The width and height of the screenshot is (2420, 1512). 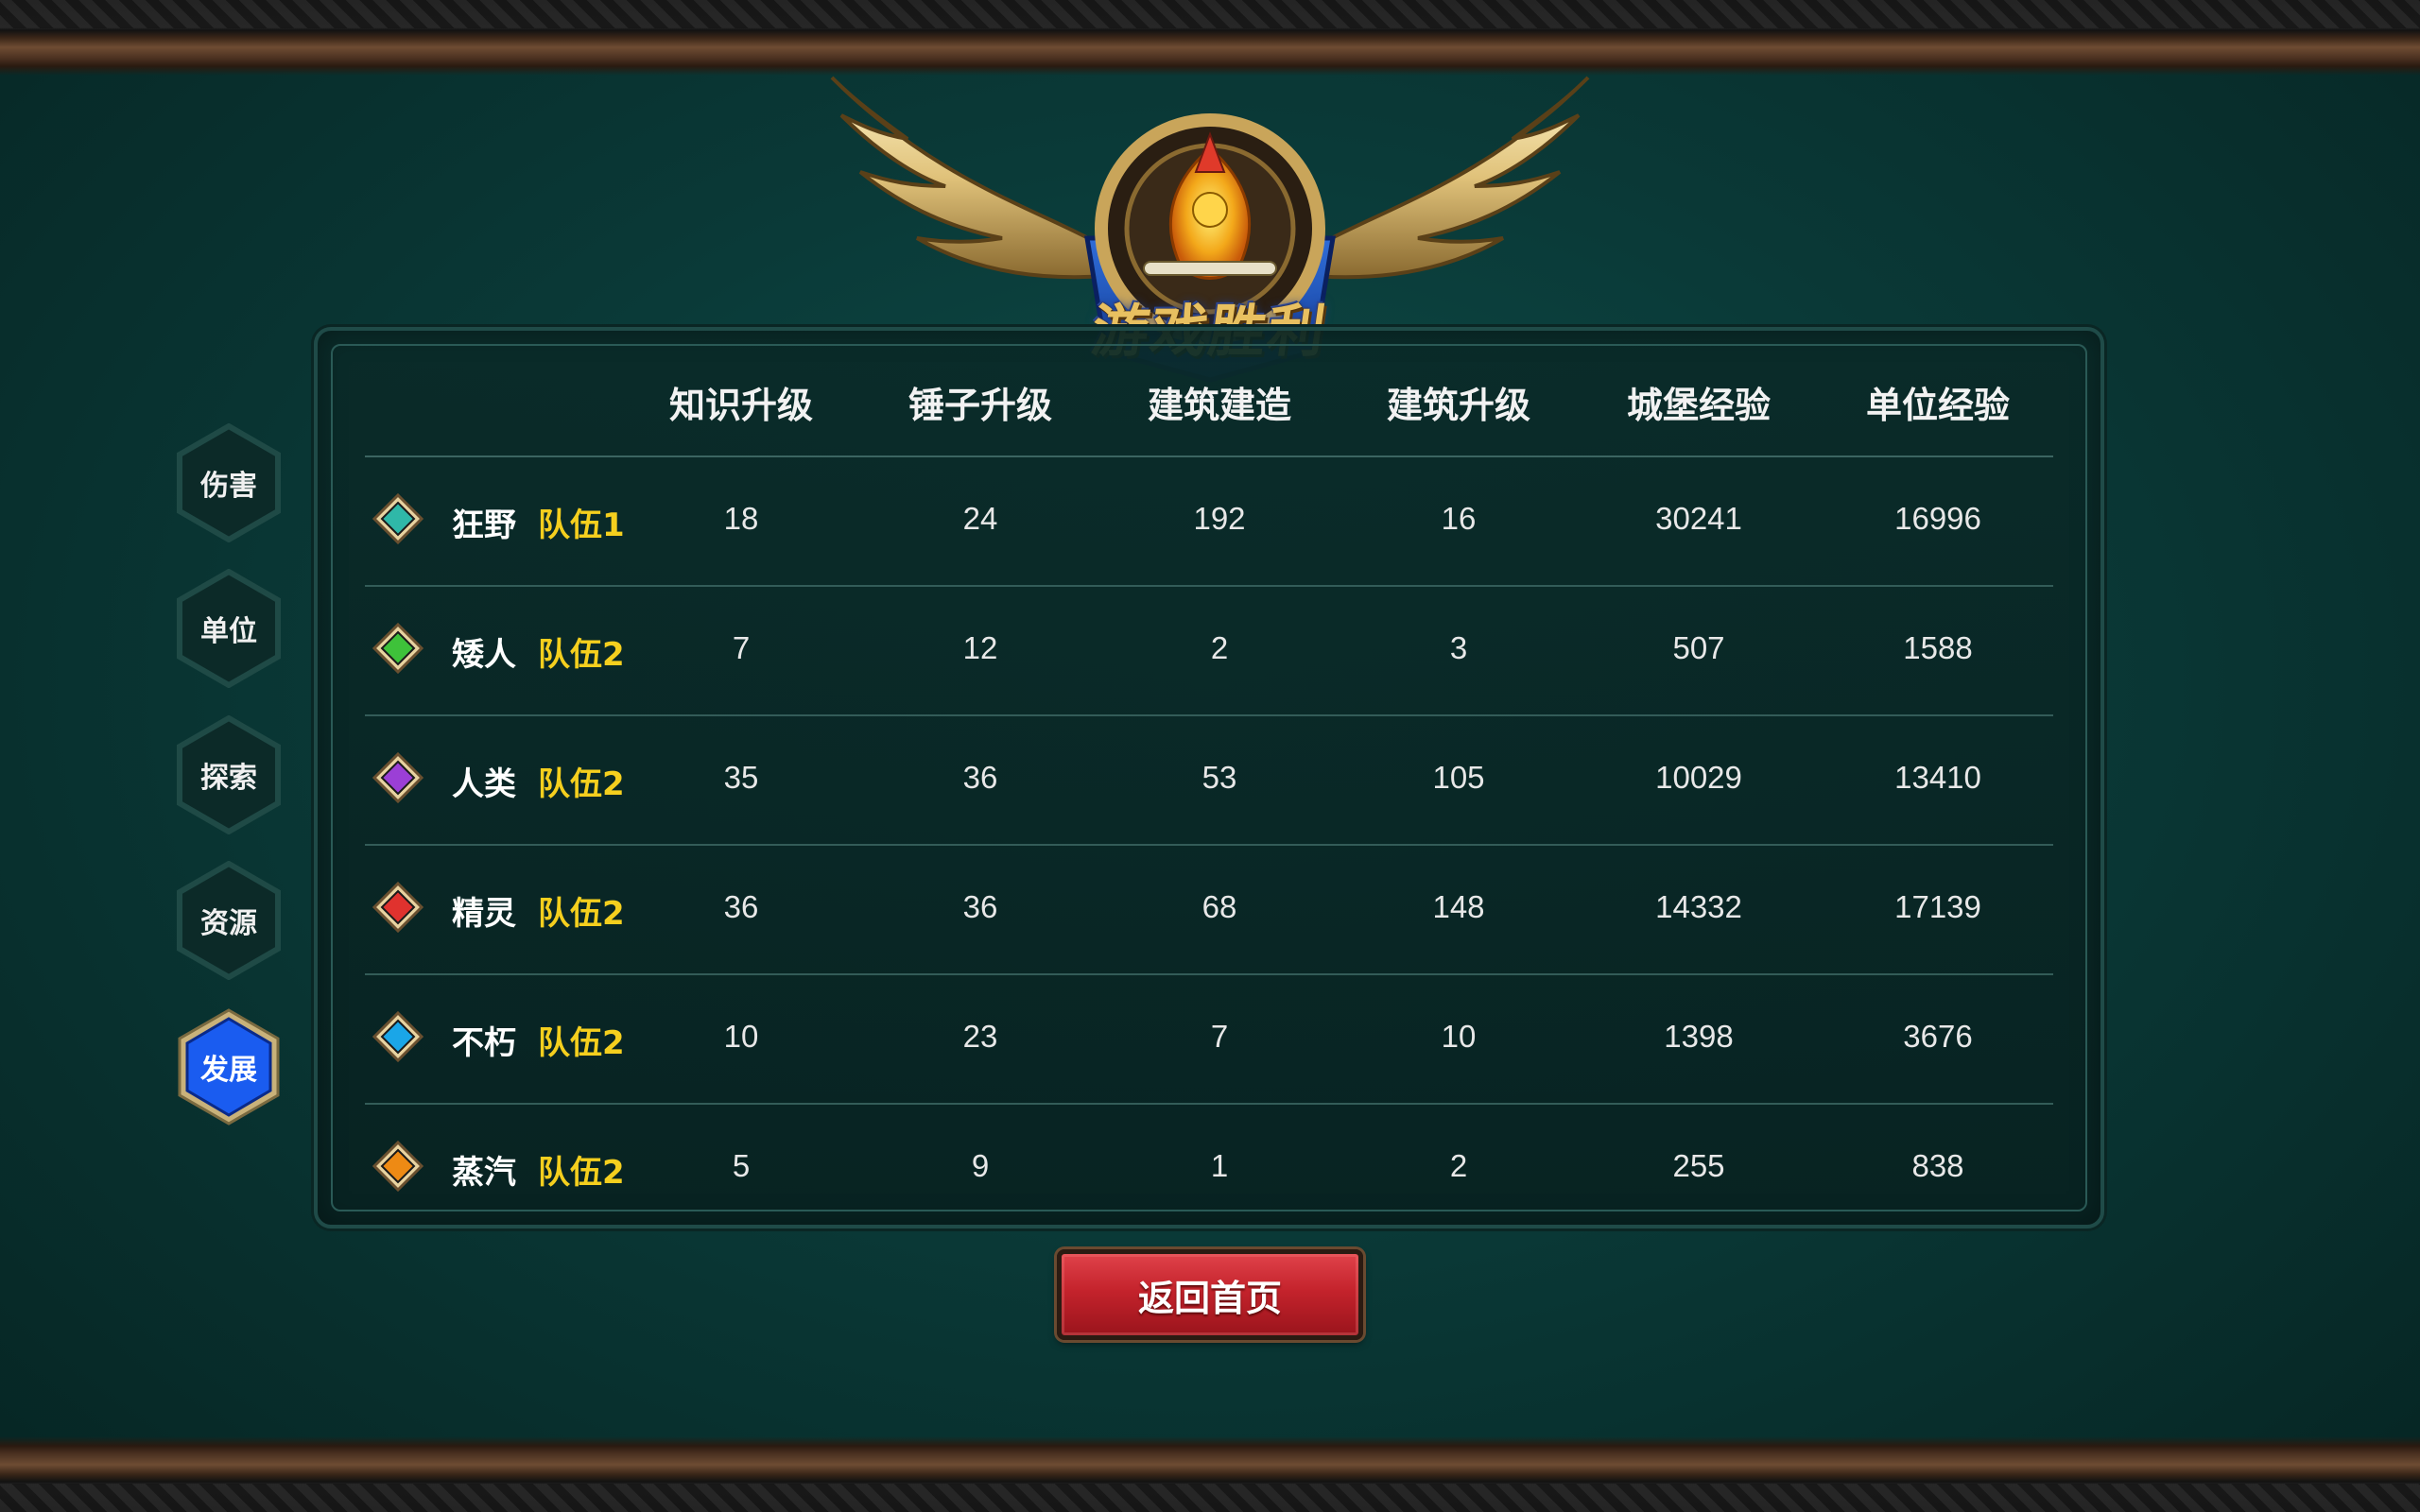 I want to click on stat-cell: 10029, so click(x=1698, y=777).